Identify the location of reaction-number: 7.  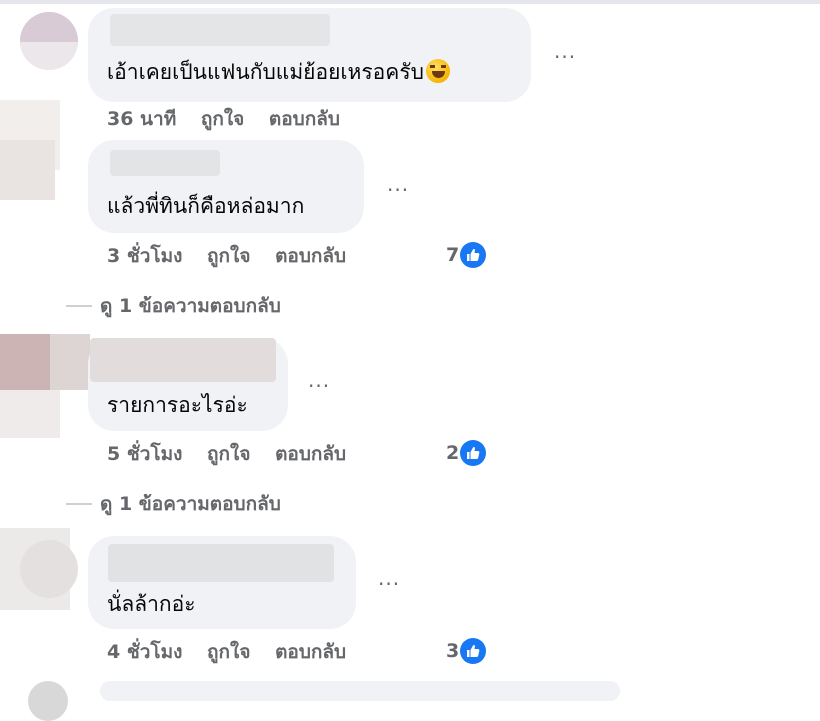
(453, 255).